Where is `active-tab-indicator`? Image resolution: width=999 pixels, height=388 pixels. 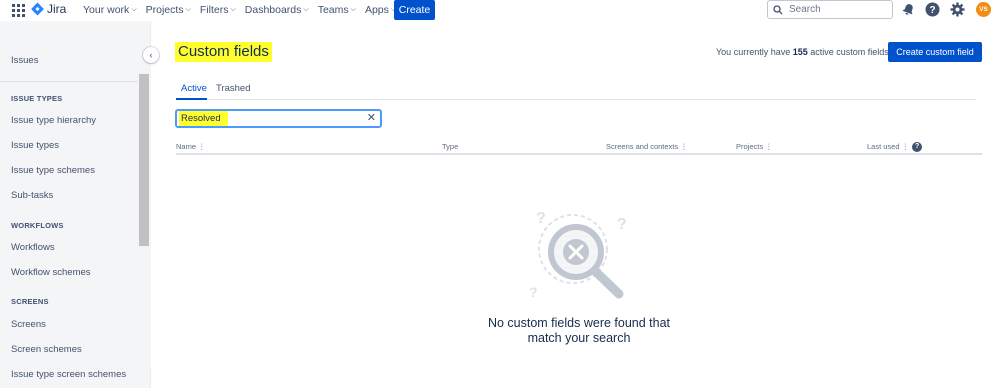 active-tab-indicator is located at coordinates (191, 99).